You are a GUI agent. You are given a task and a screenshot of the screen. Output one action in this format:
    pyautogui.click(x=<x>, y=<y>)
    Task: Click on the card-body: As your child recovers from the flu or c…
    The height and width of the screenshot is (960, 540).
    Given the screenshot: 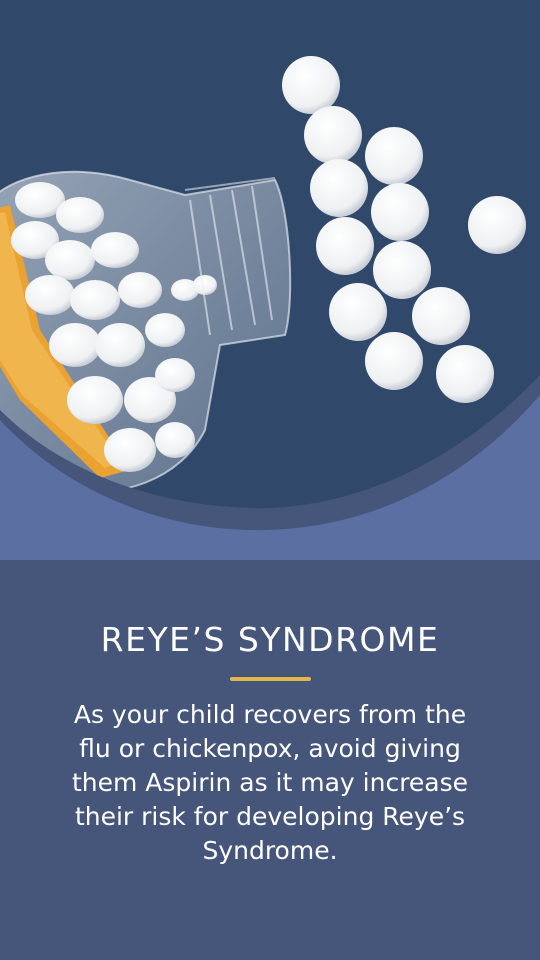 What is the action you would take?
    pyautogui.click(x=270, y=782)
    